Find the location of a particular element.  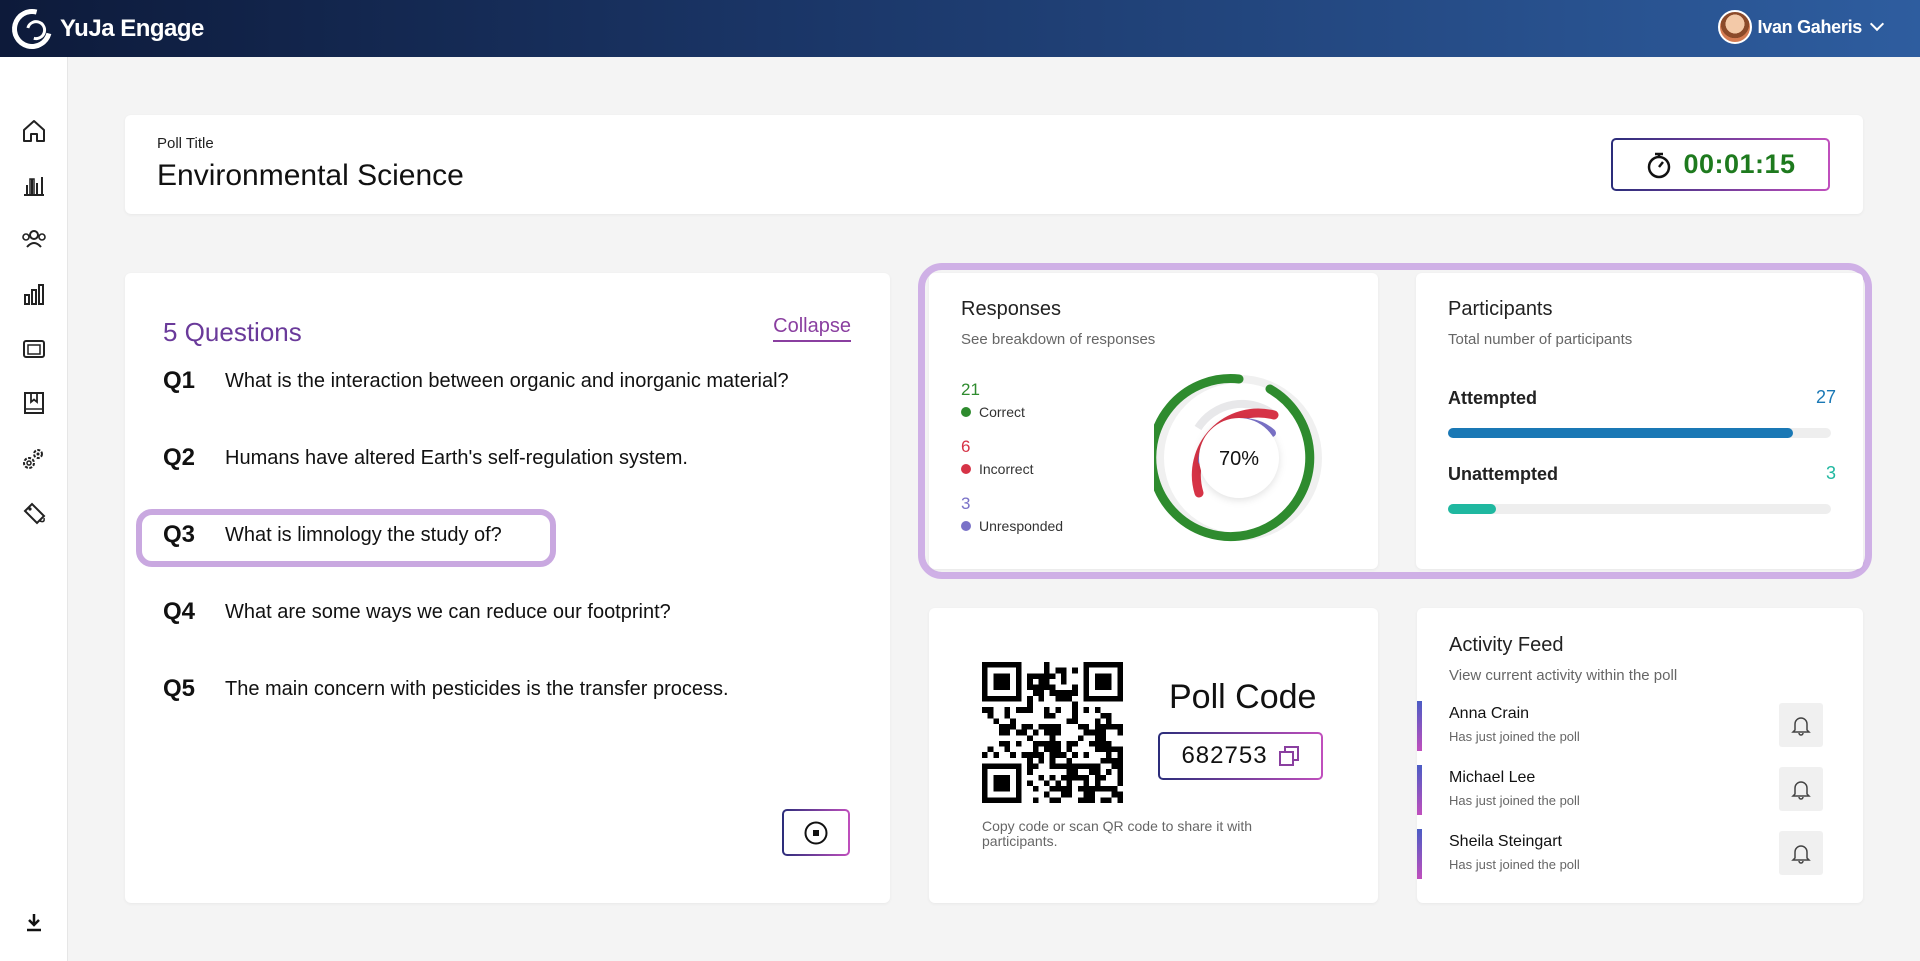

download-icon is located at coordinates (34, 922).